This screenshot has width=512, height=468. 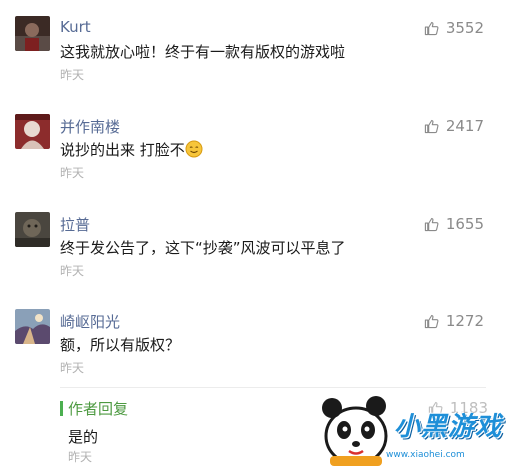 What do you see at coordinates (203, 52) in the screenshot?
I see `comment-text: 这我就放心啦！终于有一款有版权的游戏啦` at bounding box center [203, 52].